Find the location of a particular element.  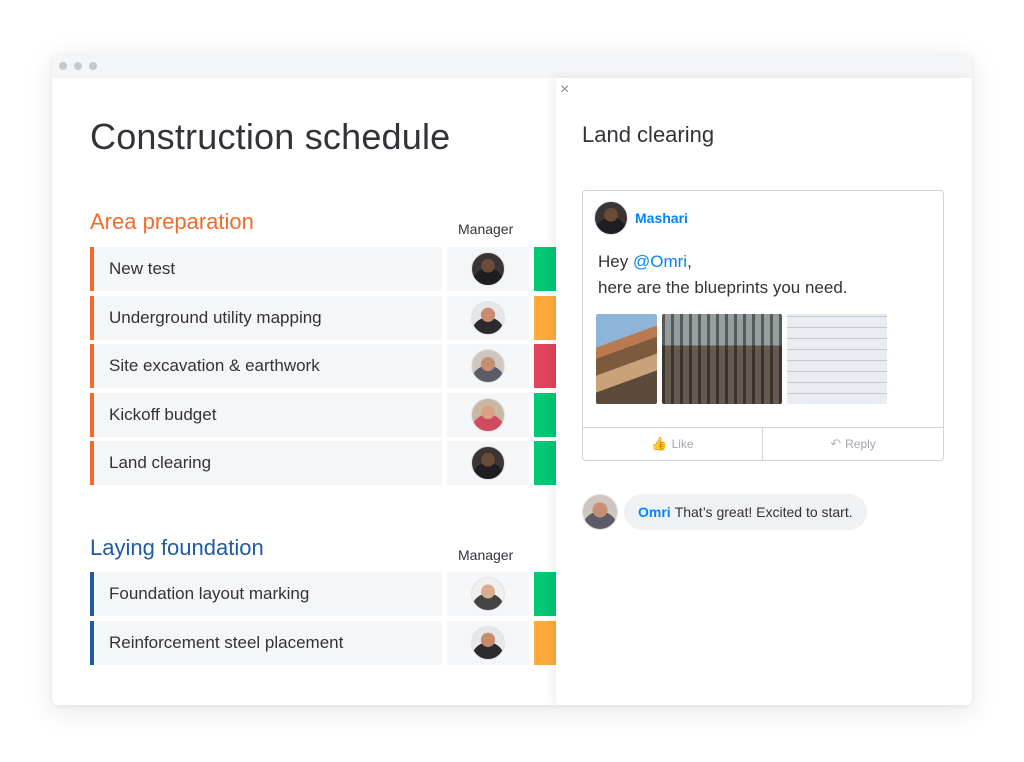

thumbs-up-icon: 👍 is located at coordinates (659, 443).